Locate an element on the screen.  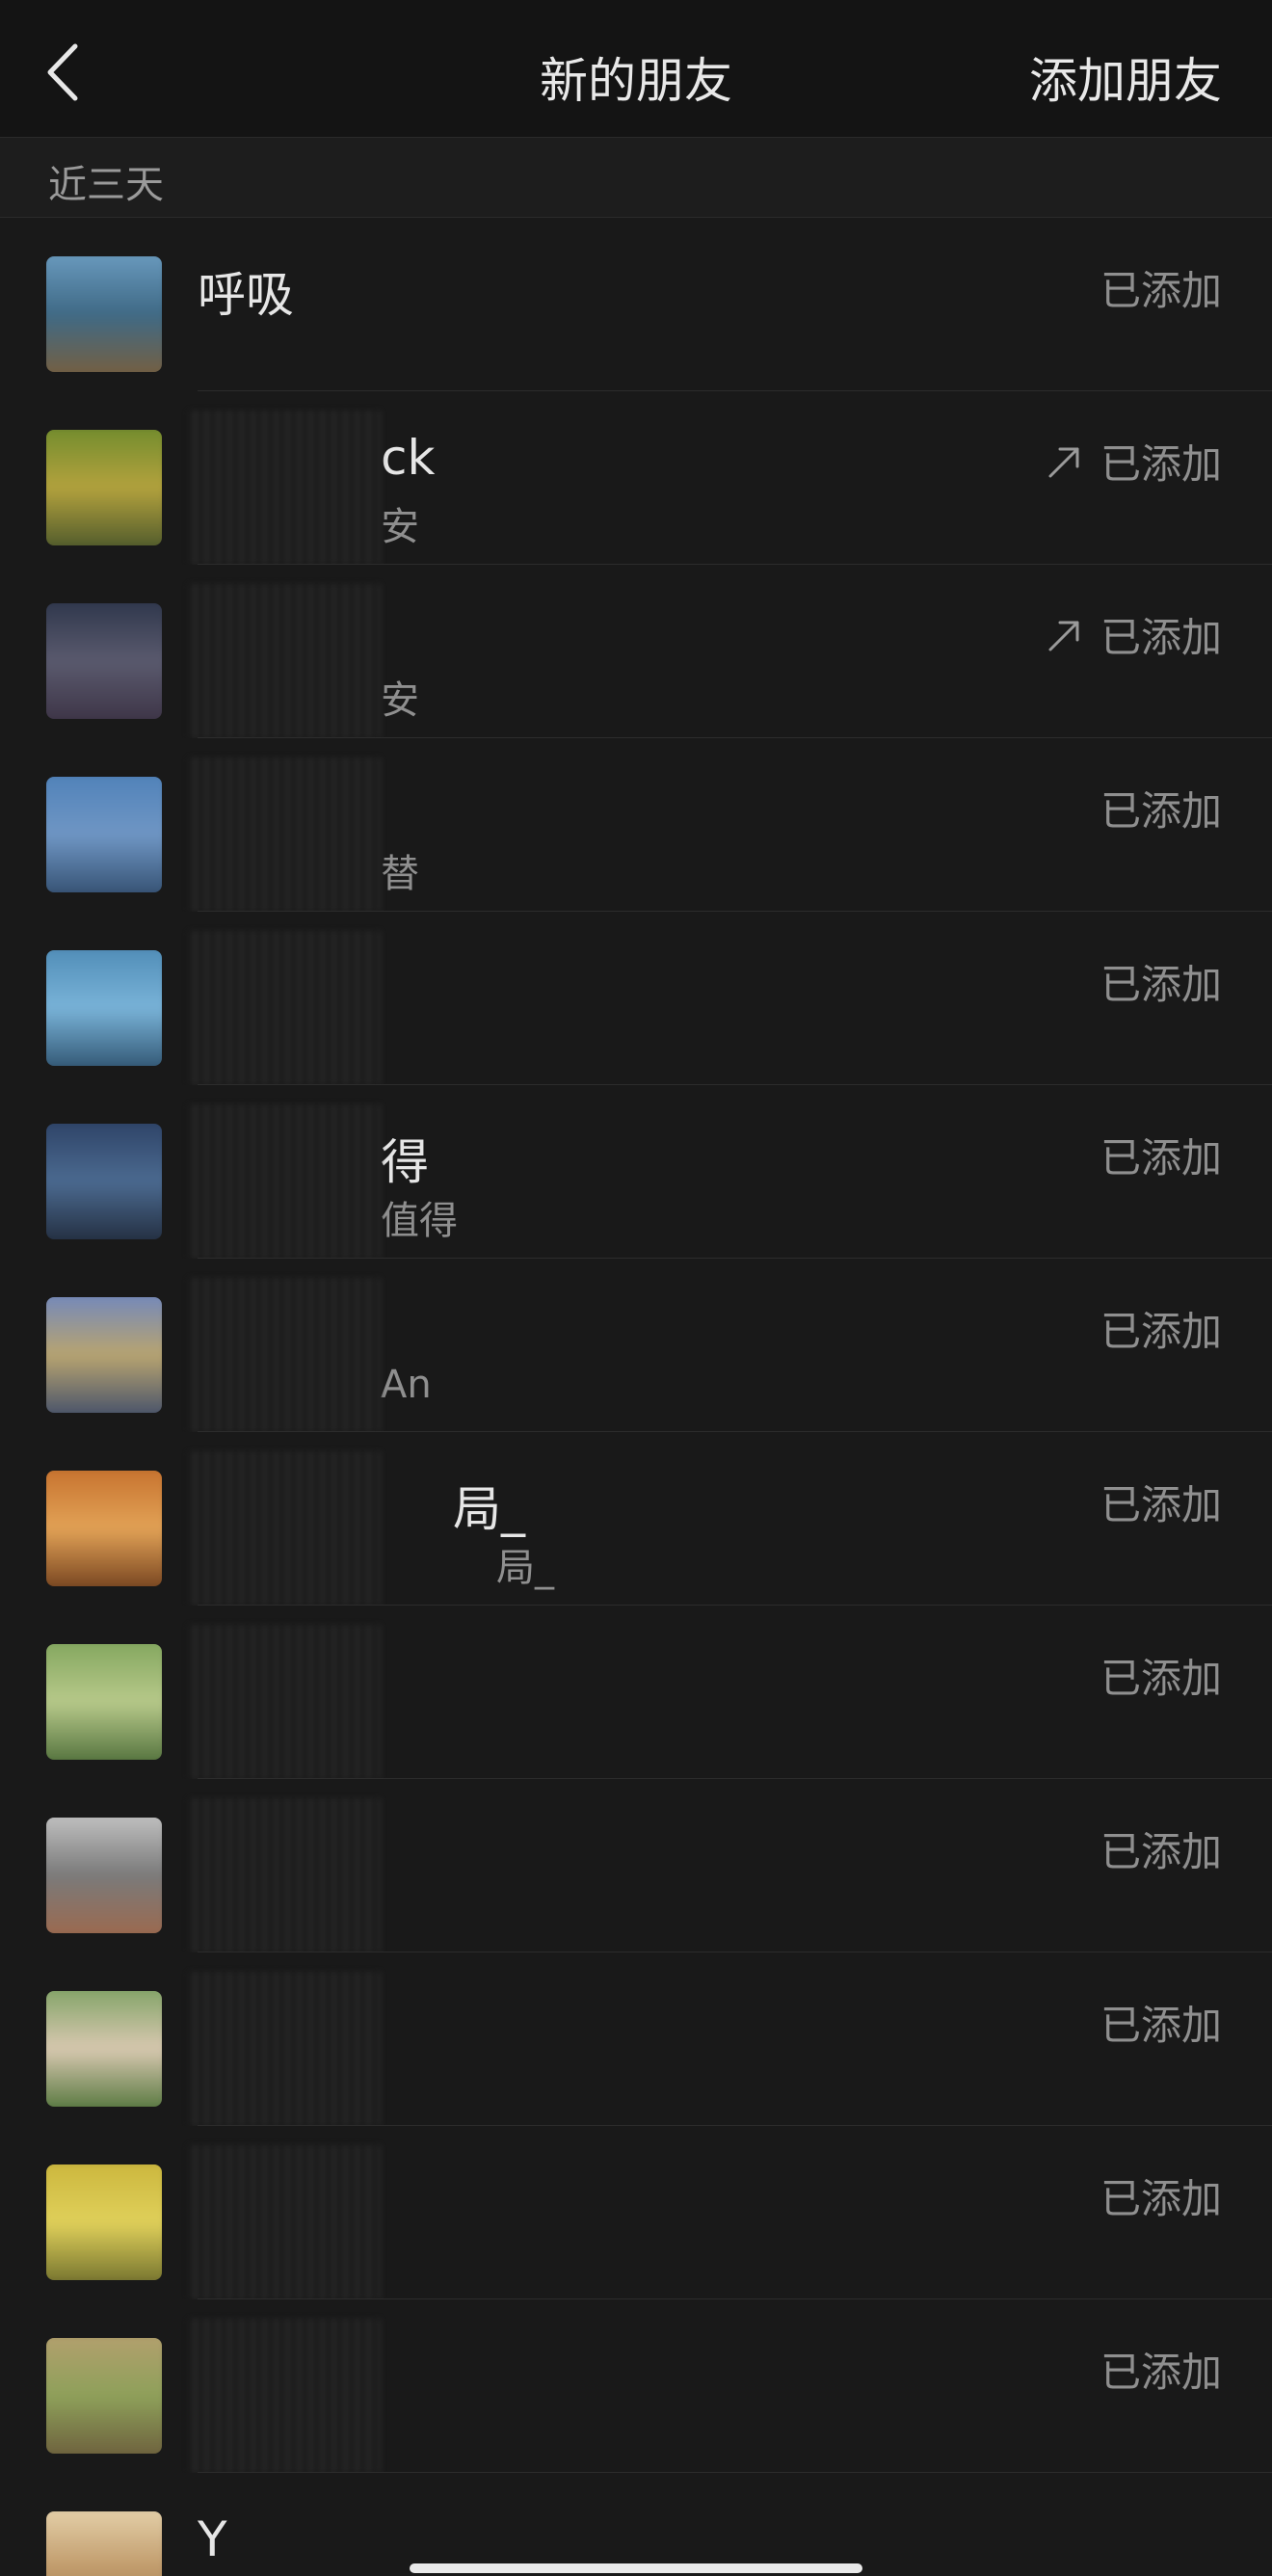
back-button is located at coordinates (65, 72).